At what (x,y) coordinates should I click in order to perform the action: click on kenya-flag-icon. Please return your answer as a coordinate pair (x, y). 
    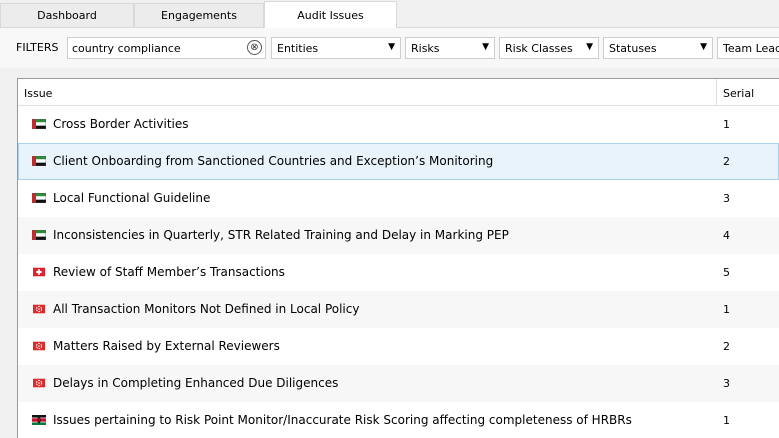
    Looking at the image, I should click on (39, 420).